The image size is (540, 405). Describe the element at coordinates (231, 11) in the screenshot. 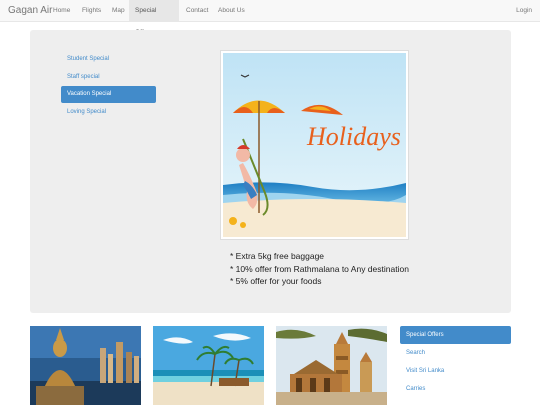

I see `nav-about-us: About Us` at that location.